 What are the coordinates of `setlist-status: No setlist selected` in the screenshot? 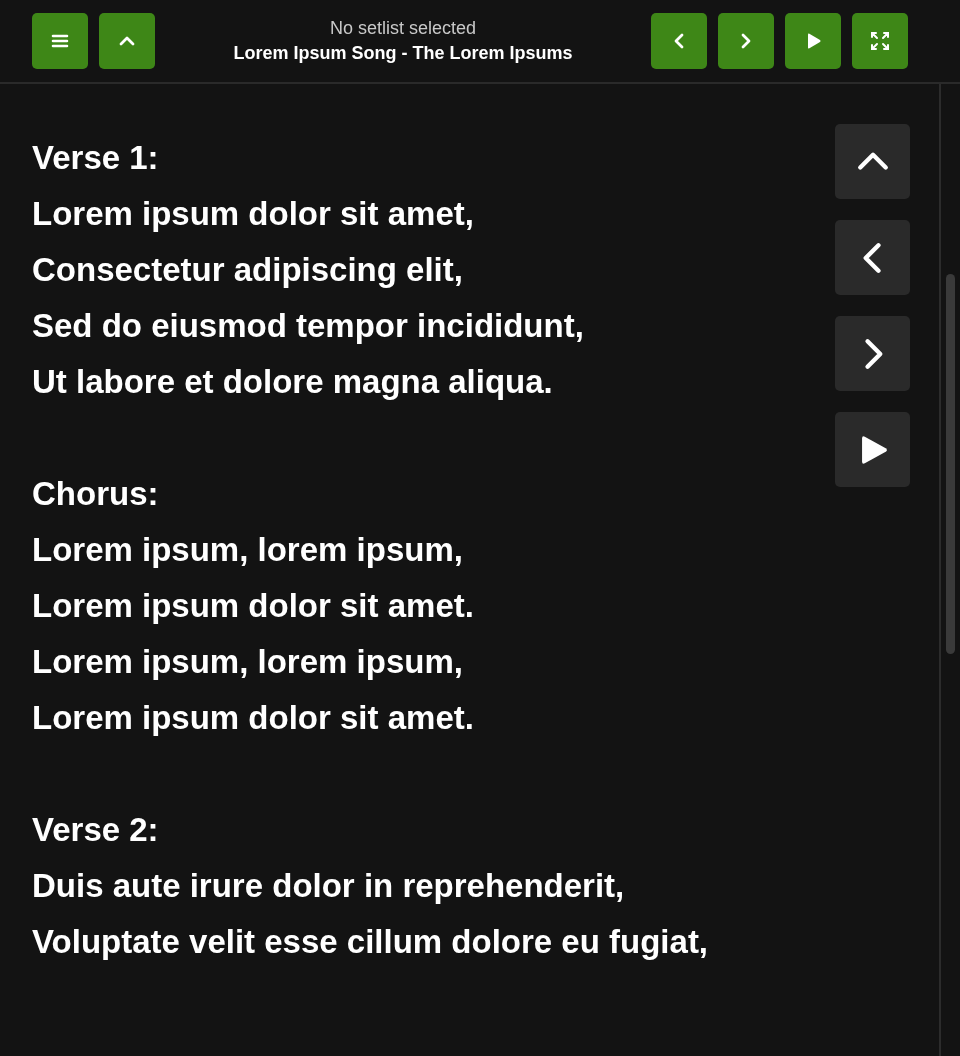 It's located at (403, 28).